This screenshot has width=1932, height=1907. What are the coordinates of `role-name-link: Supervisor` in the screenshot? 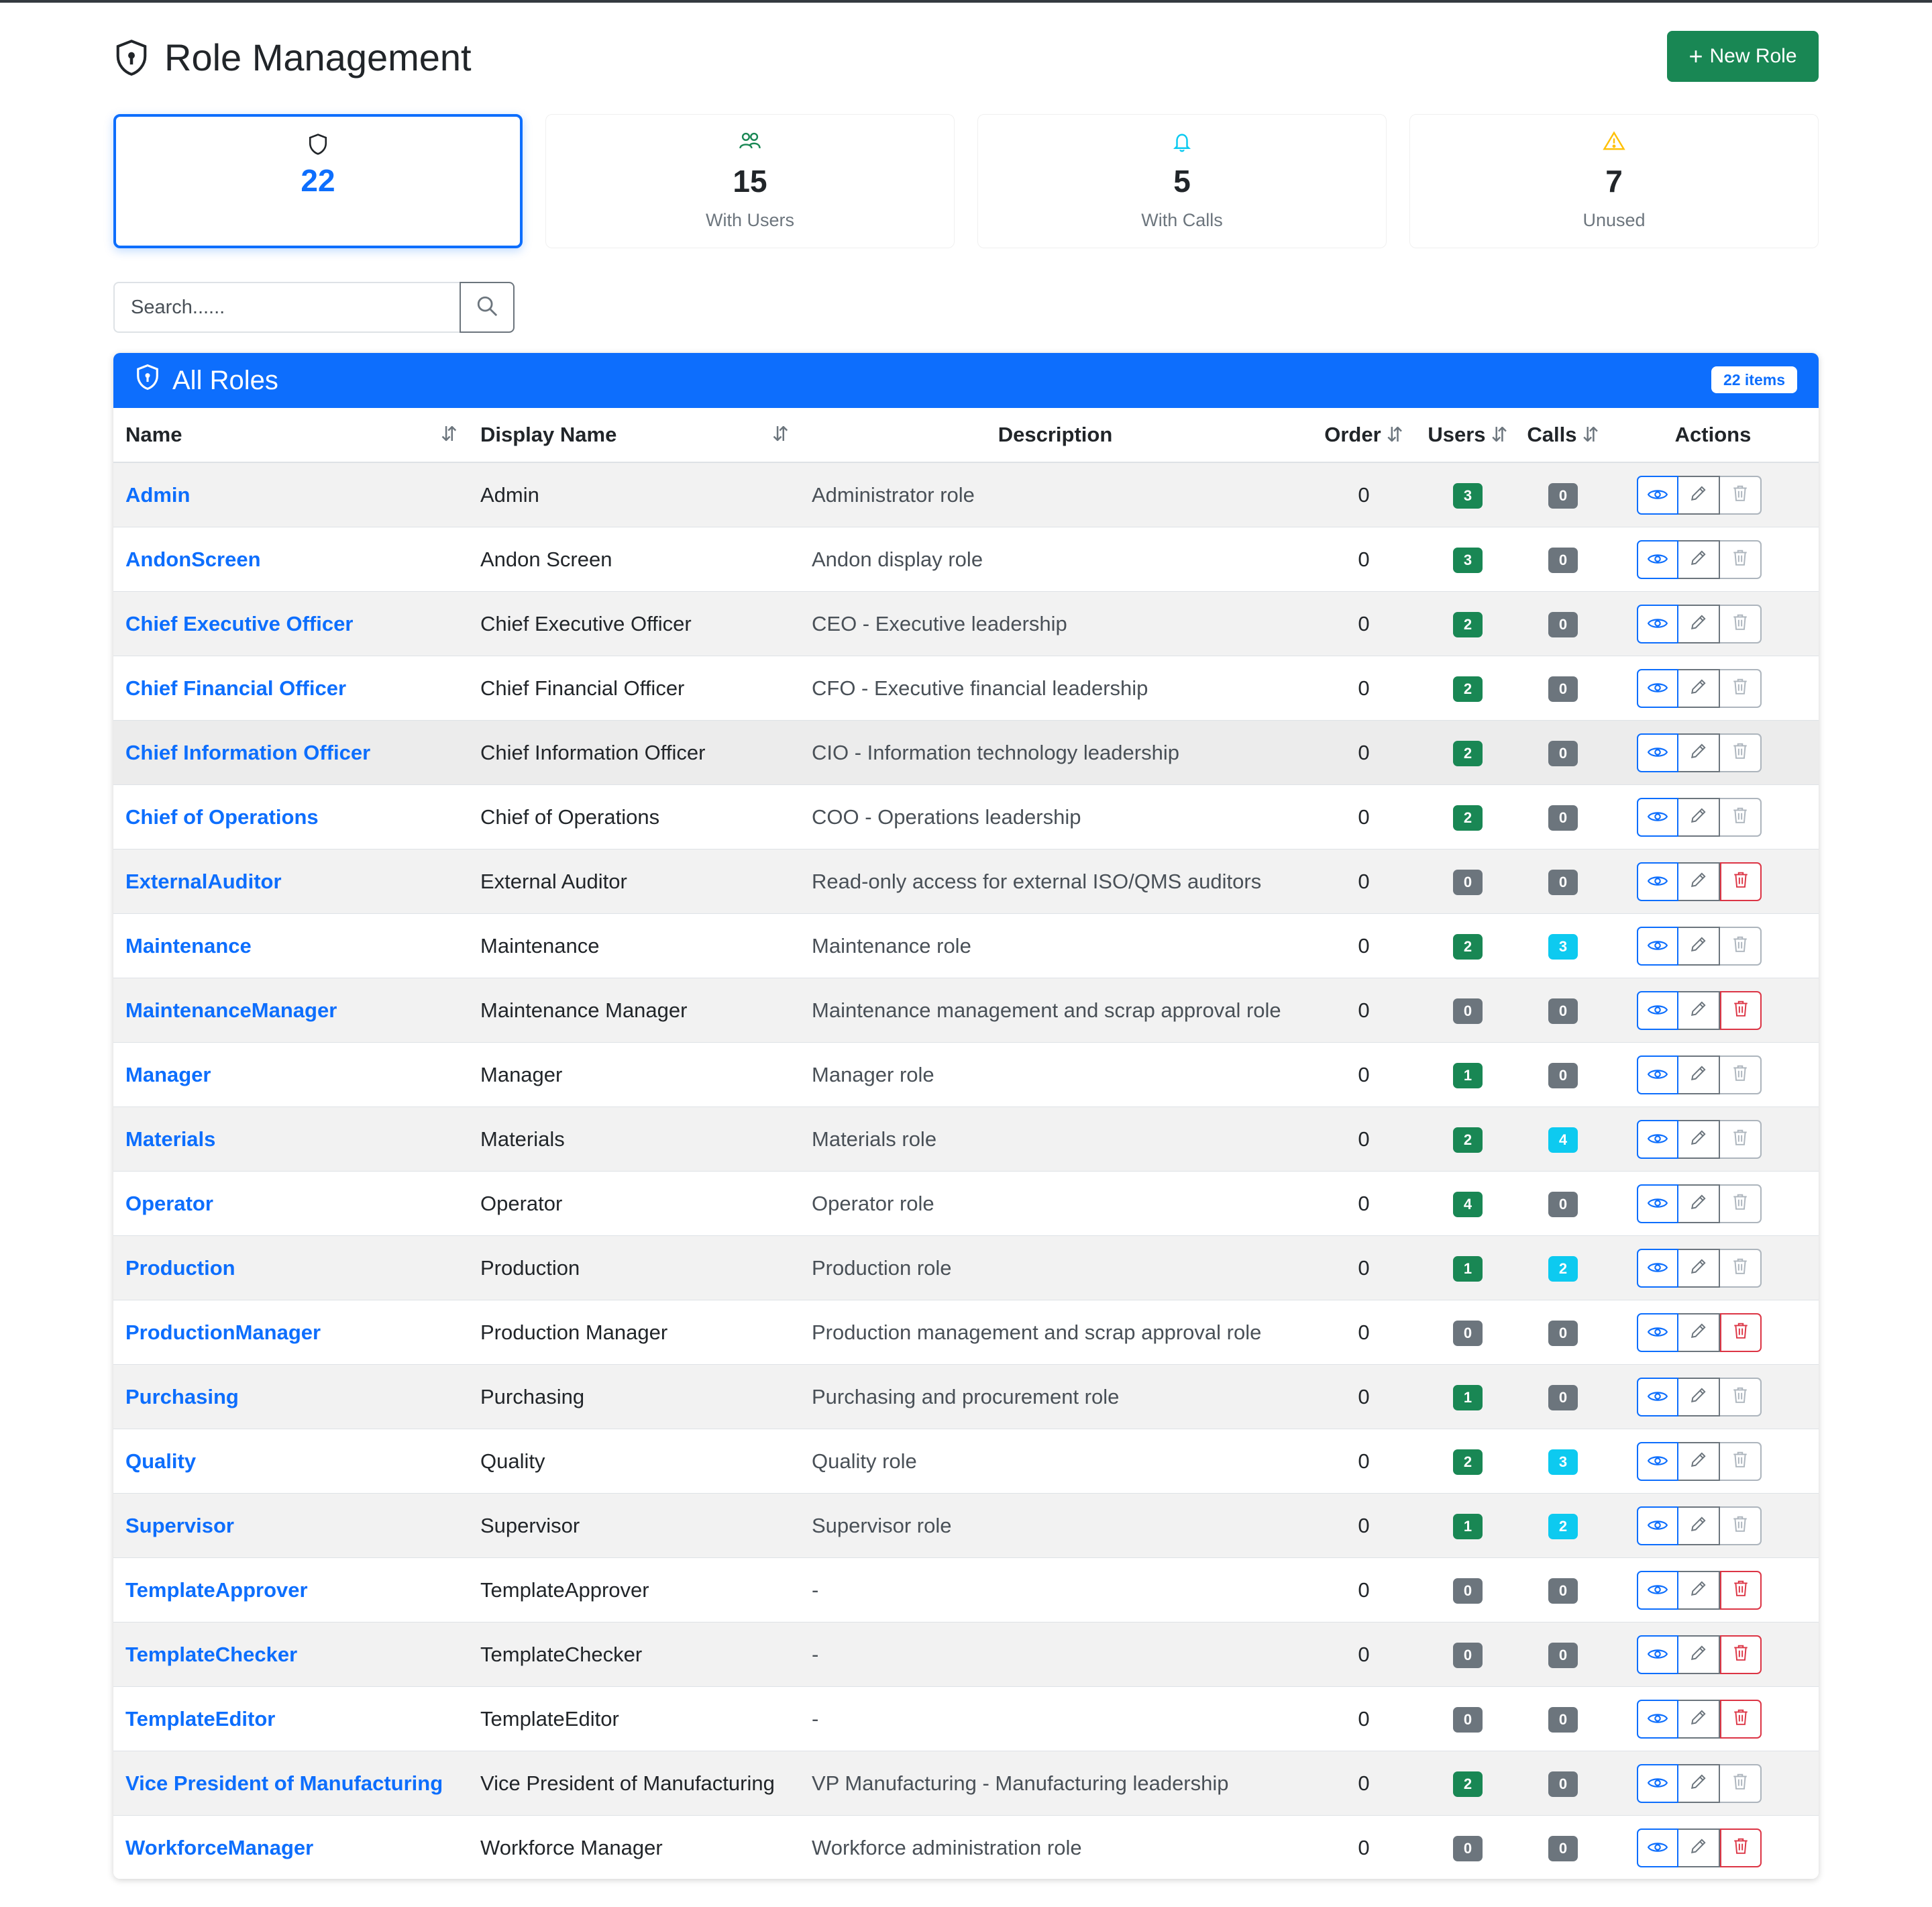 It's located at (290, 1525).